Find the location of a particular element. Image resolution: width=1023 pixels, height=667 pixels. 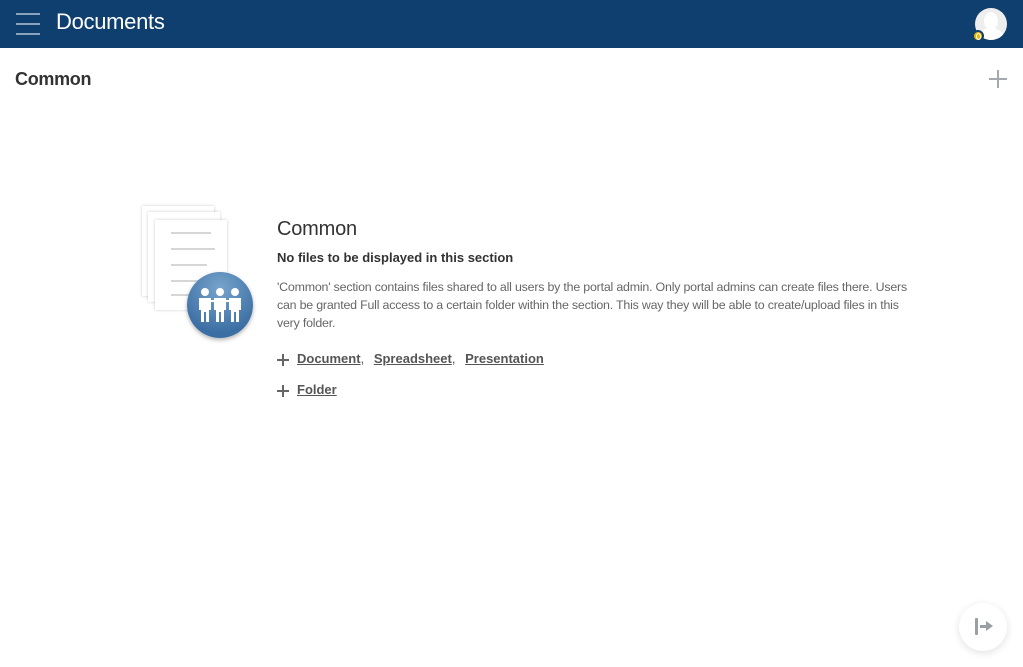

create-folder-link: Folder is located at coordinates (317, 389).